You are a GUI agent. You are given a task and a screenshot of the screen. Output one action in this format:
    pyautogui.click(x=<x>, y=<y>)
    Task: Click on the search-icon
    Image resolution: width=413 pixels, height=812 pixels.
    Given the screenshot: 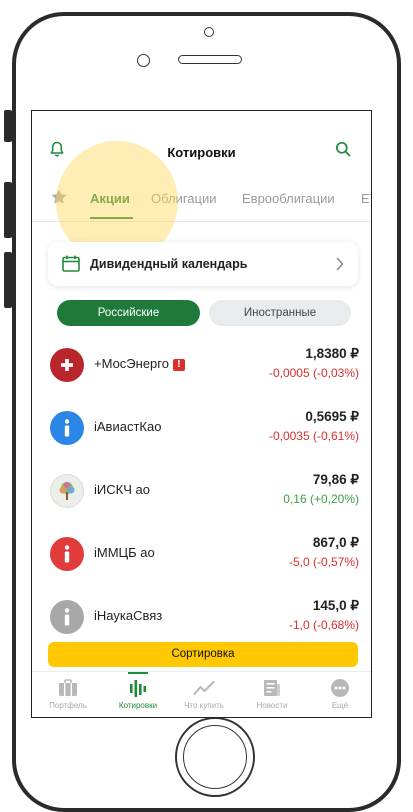 What is the action you would take?
    pyautogui.click(x=343, y=149)
    